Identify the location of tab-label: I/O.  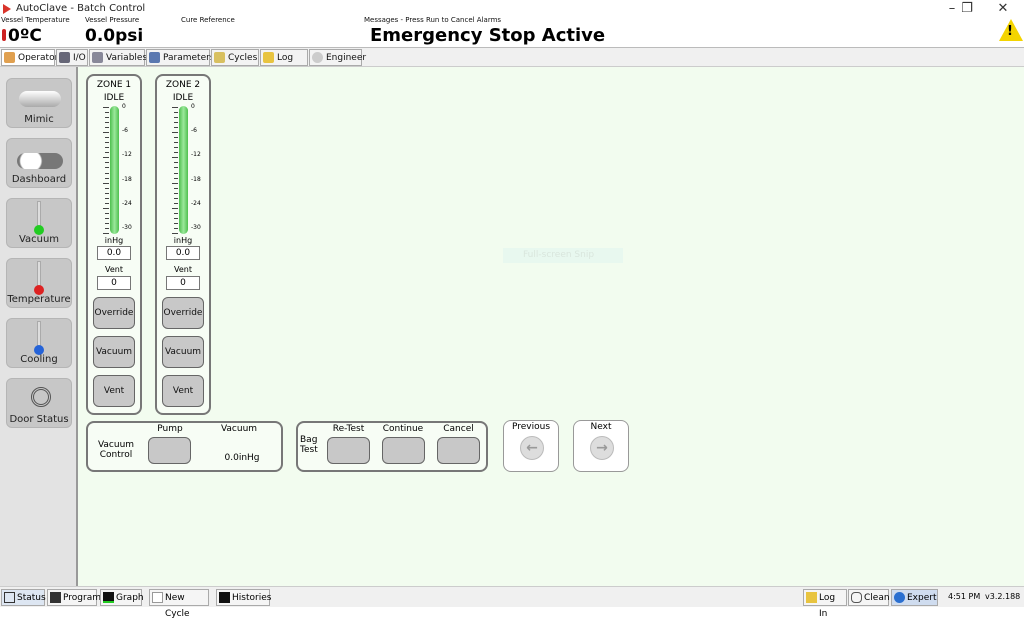
(79, 58).